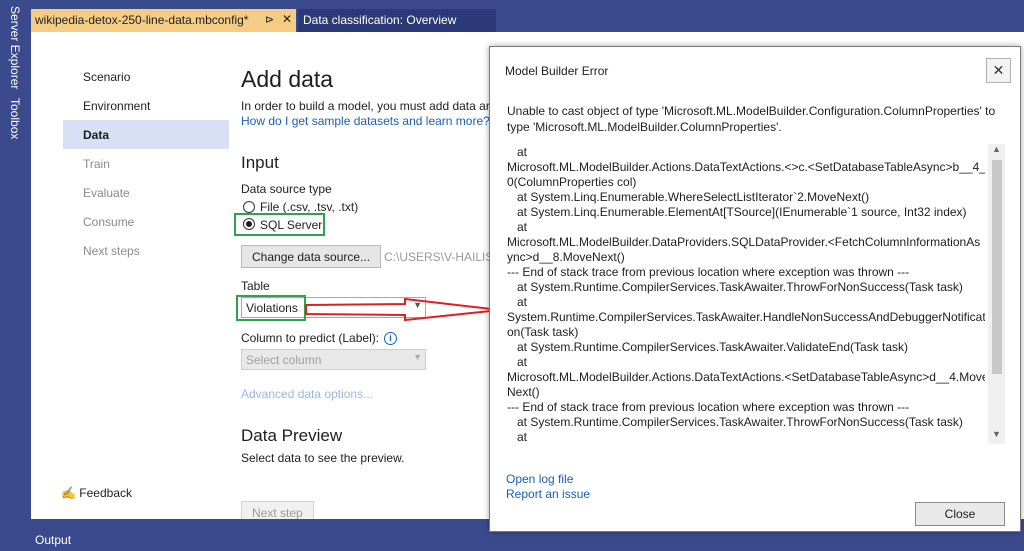 The width and height of the screenshot is (1024, 551). Describe the element at coordinates (309, 207) in the screenshot. I see `file-option-label: File (.csv, .tsv, .txt)` at that location.